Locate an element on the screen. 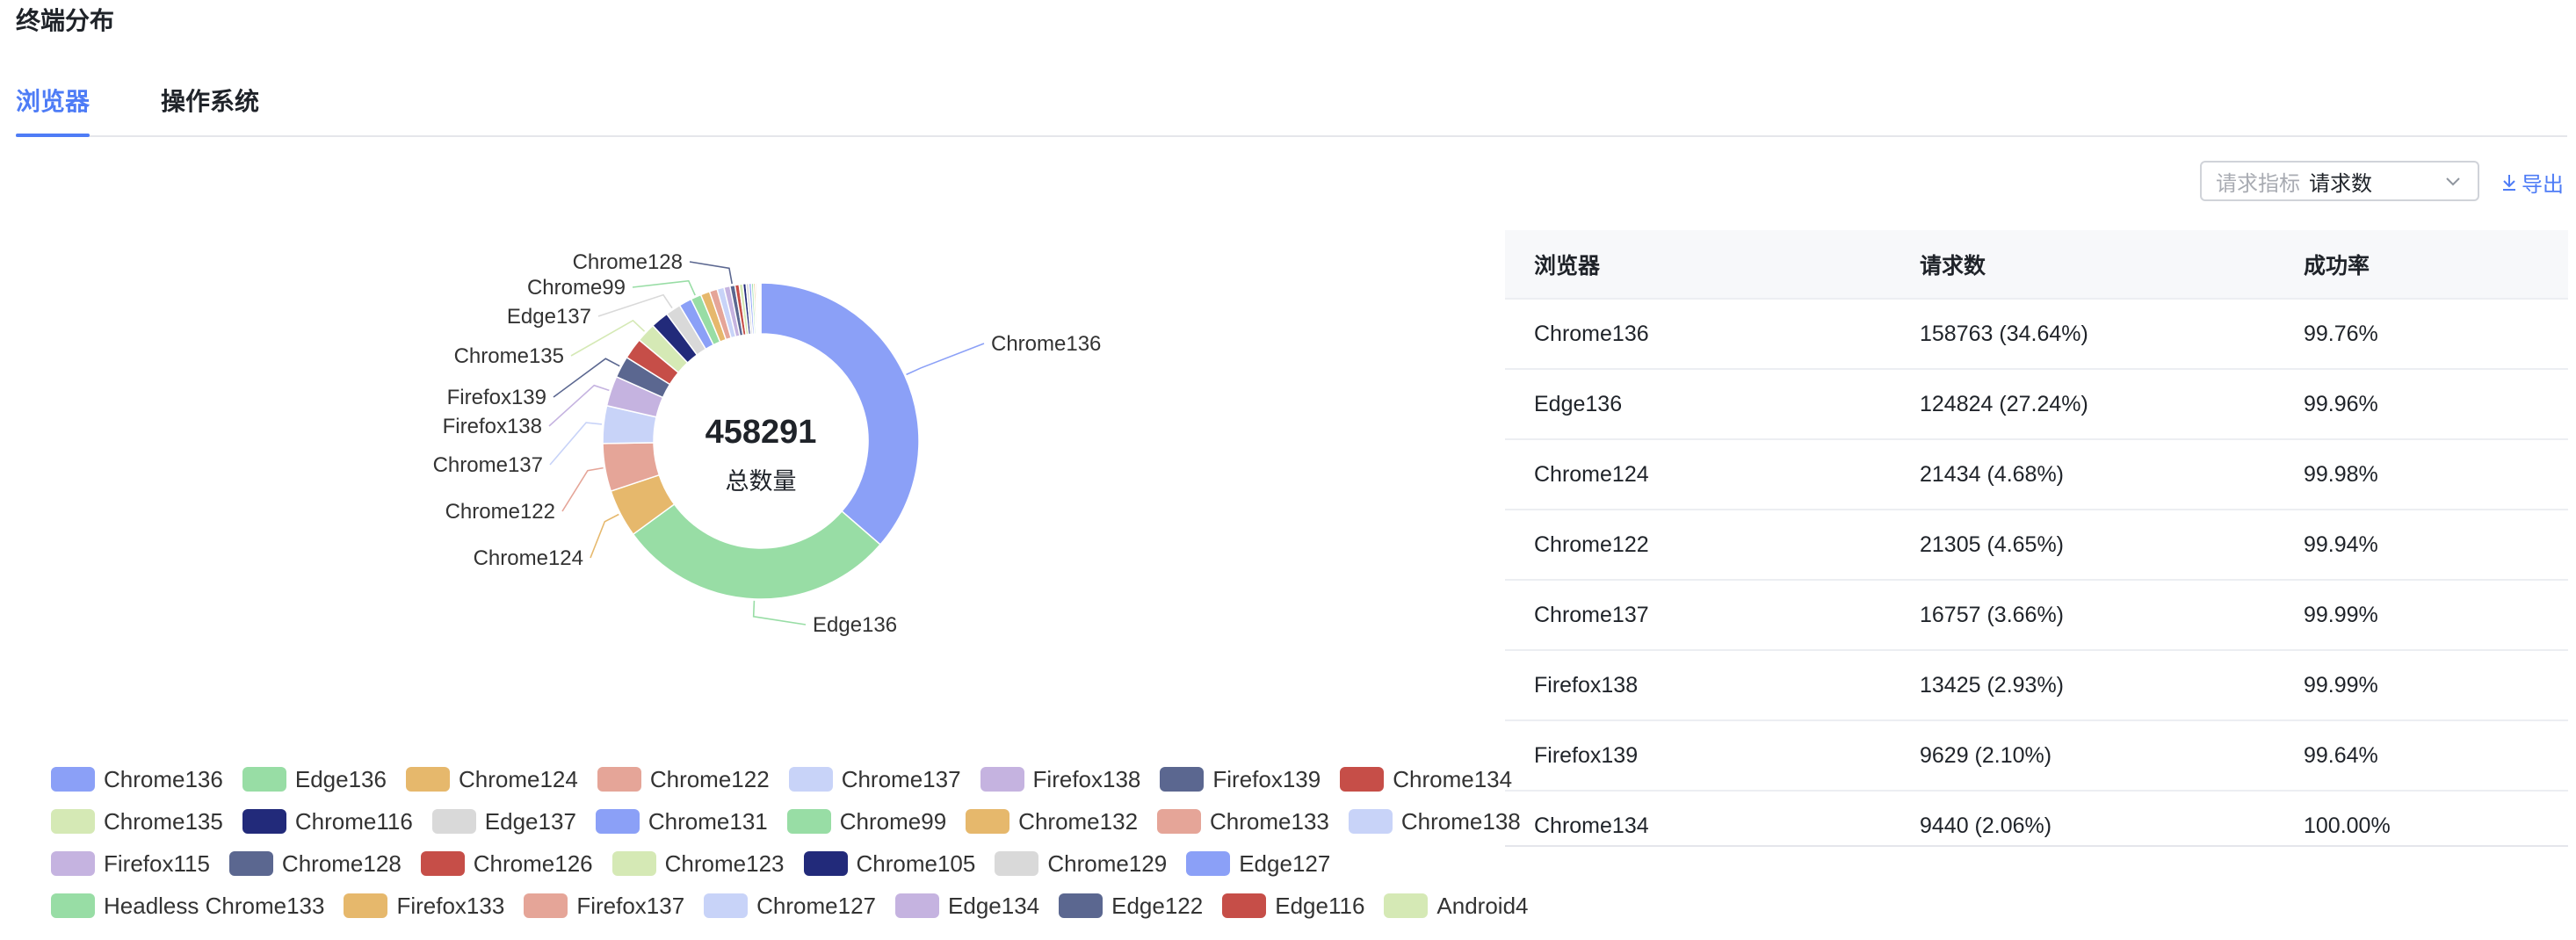 Image resolution: width=2576 pixels, height=940 pixels. legend-item: Firefox137 is located at coordinates (604, 906).